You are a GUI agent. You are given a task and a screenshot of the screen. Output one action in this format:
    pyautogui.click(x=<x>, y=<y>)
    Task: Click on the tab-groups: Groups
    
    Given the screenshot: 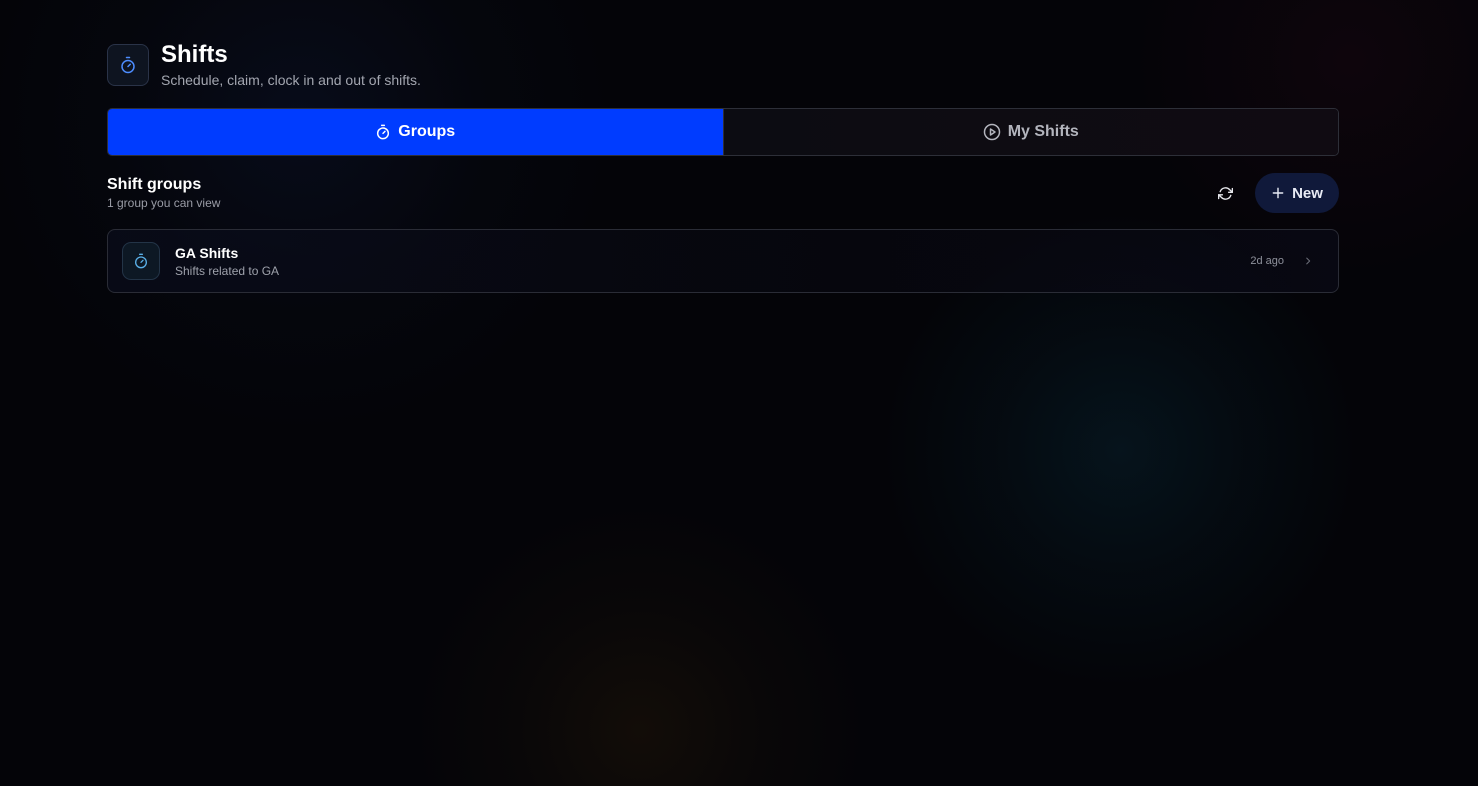 What is the action you would take?
    pyautogui.click(x=415, y=132)
    